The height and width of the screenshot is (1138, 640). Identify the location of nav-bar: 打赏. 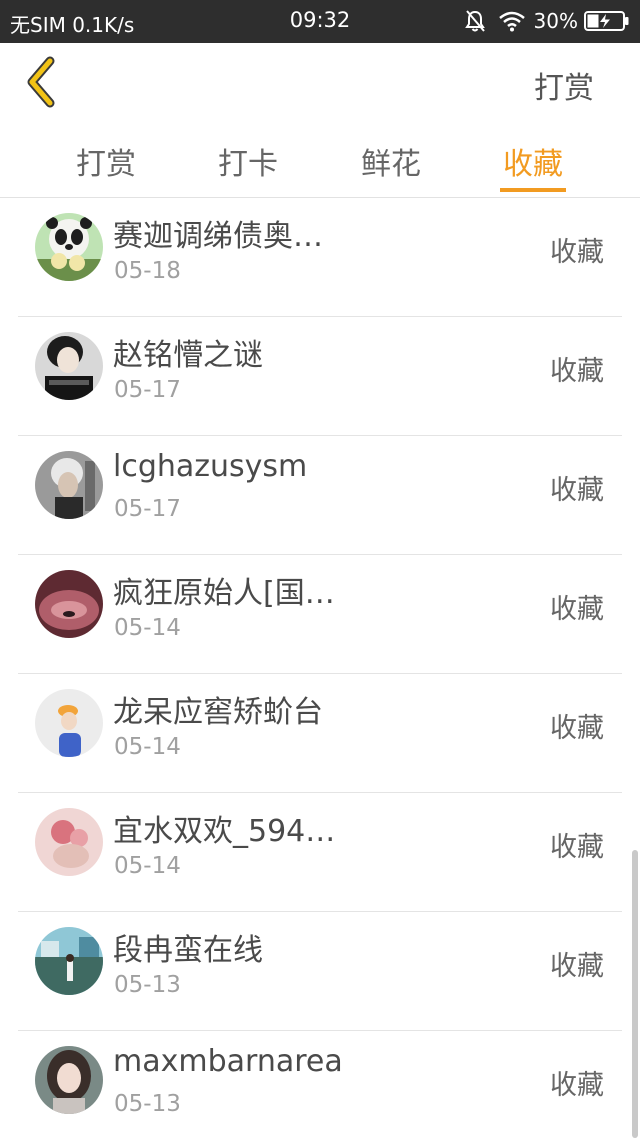
(320, 82).